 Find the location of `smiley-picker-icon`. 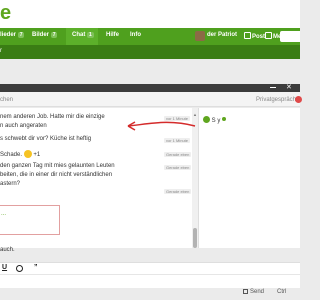

smiley-picker-icon is located at coordinates (19, 268).